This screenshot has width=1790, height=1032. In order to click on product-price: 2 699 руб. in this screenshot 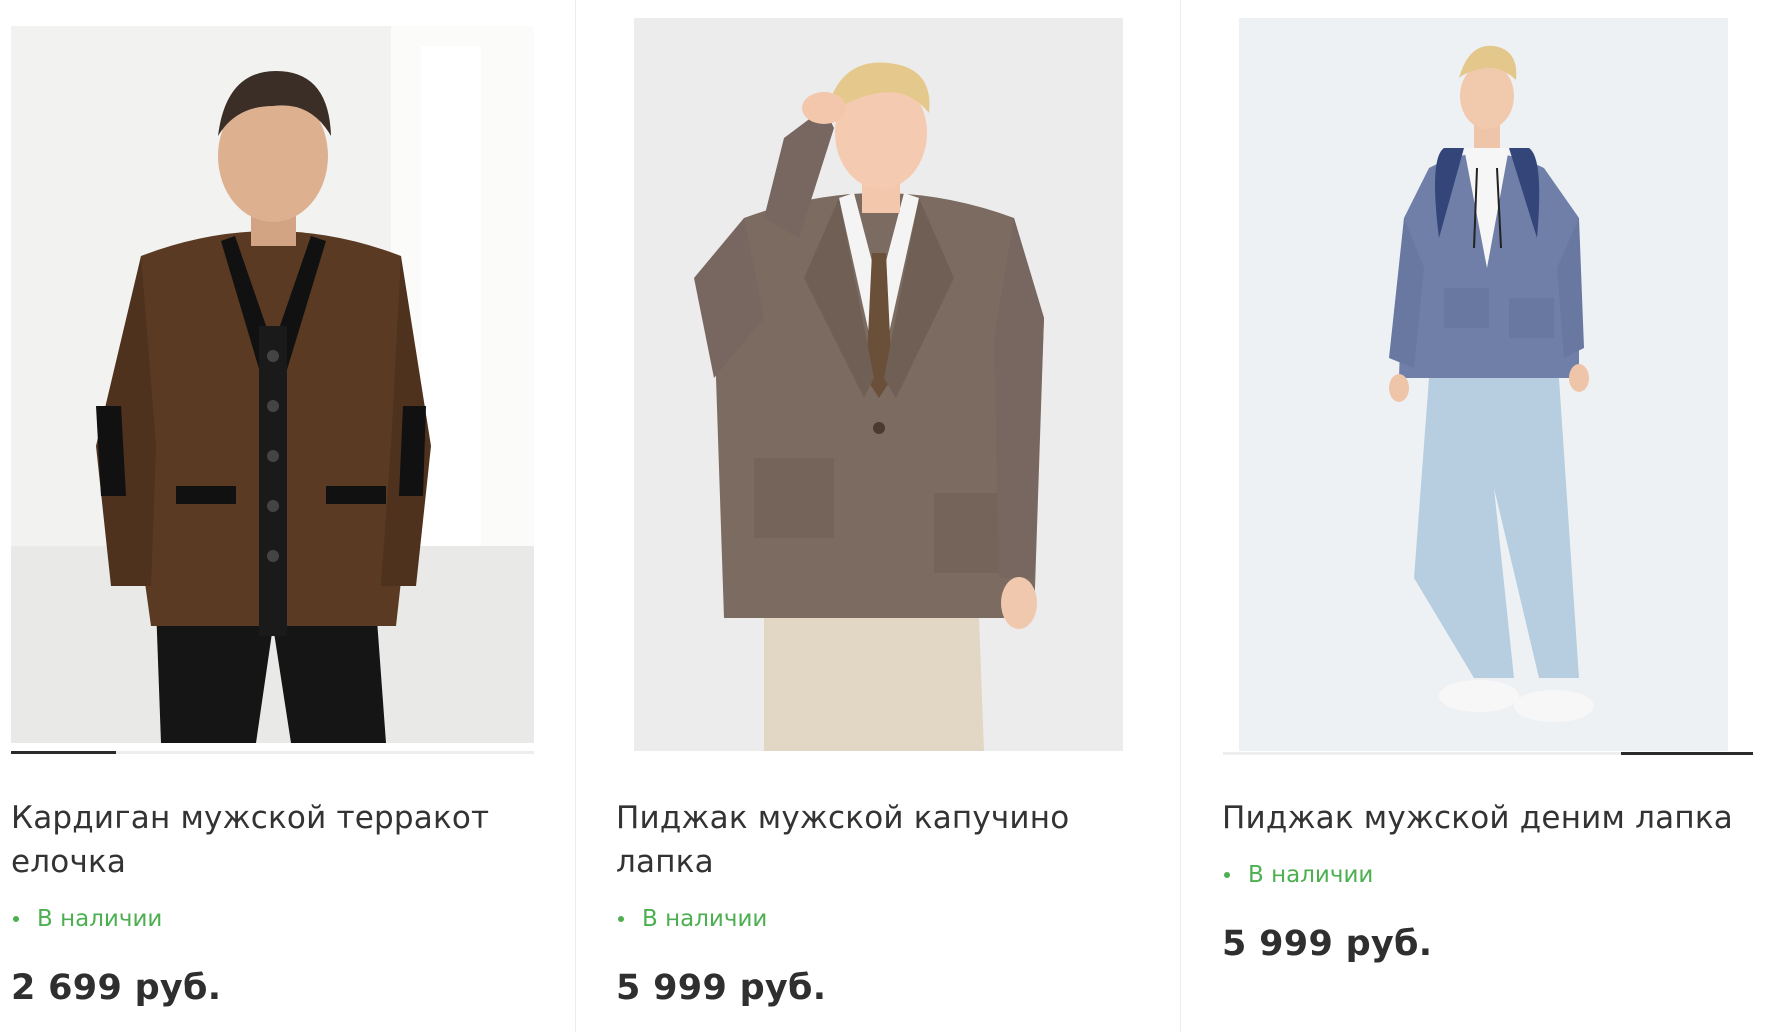, I will do `click(116, 988)`.